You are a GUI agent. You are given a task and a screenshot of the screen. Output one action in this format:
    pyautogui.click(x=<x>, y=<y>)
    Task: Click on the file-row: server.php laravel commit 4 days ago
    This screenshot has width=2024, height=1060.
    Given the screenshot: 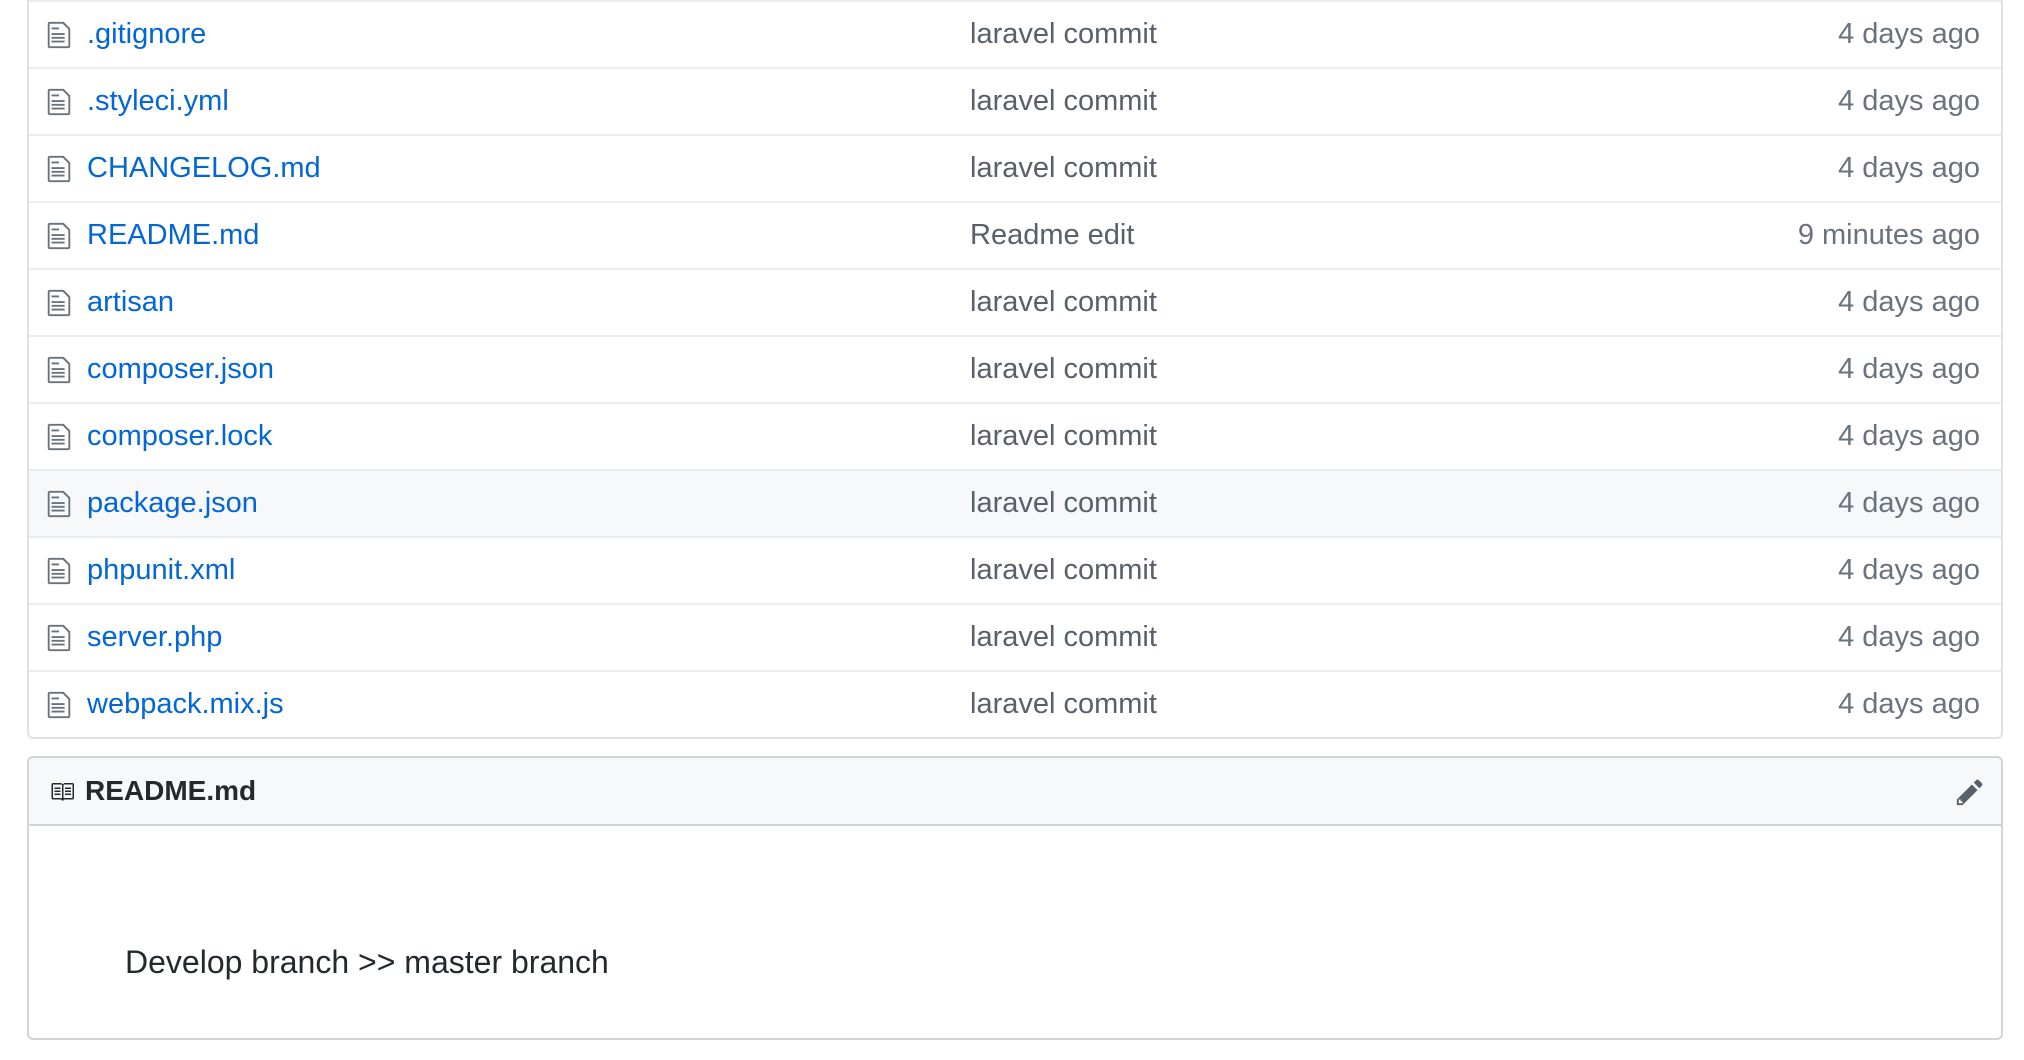 What is the action you would take?
    pyautogui.click(x=1015, y=636)
    